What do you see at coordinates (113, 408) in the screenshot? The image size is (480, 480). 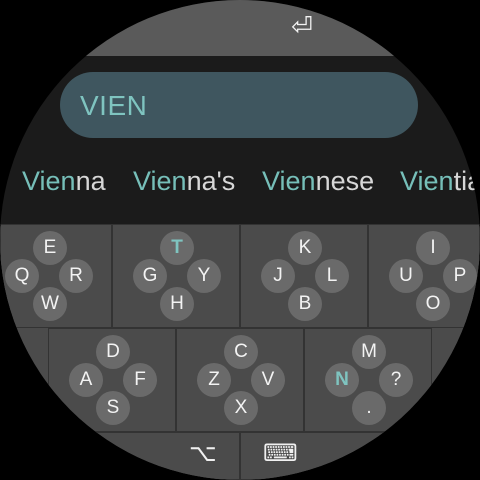 I see `key-s: S` at bounding box center [113, 408].